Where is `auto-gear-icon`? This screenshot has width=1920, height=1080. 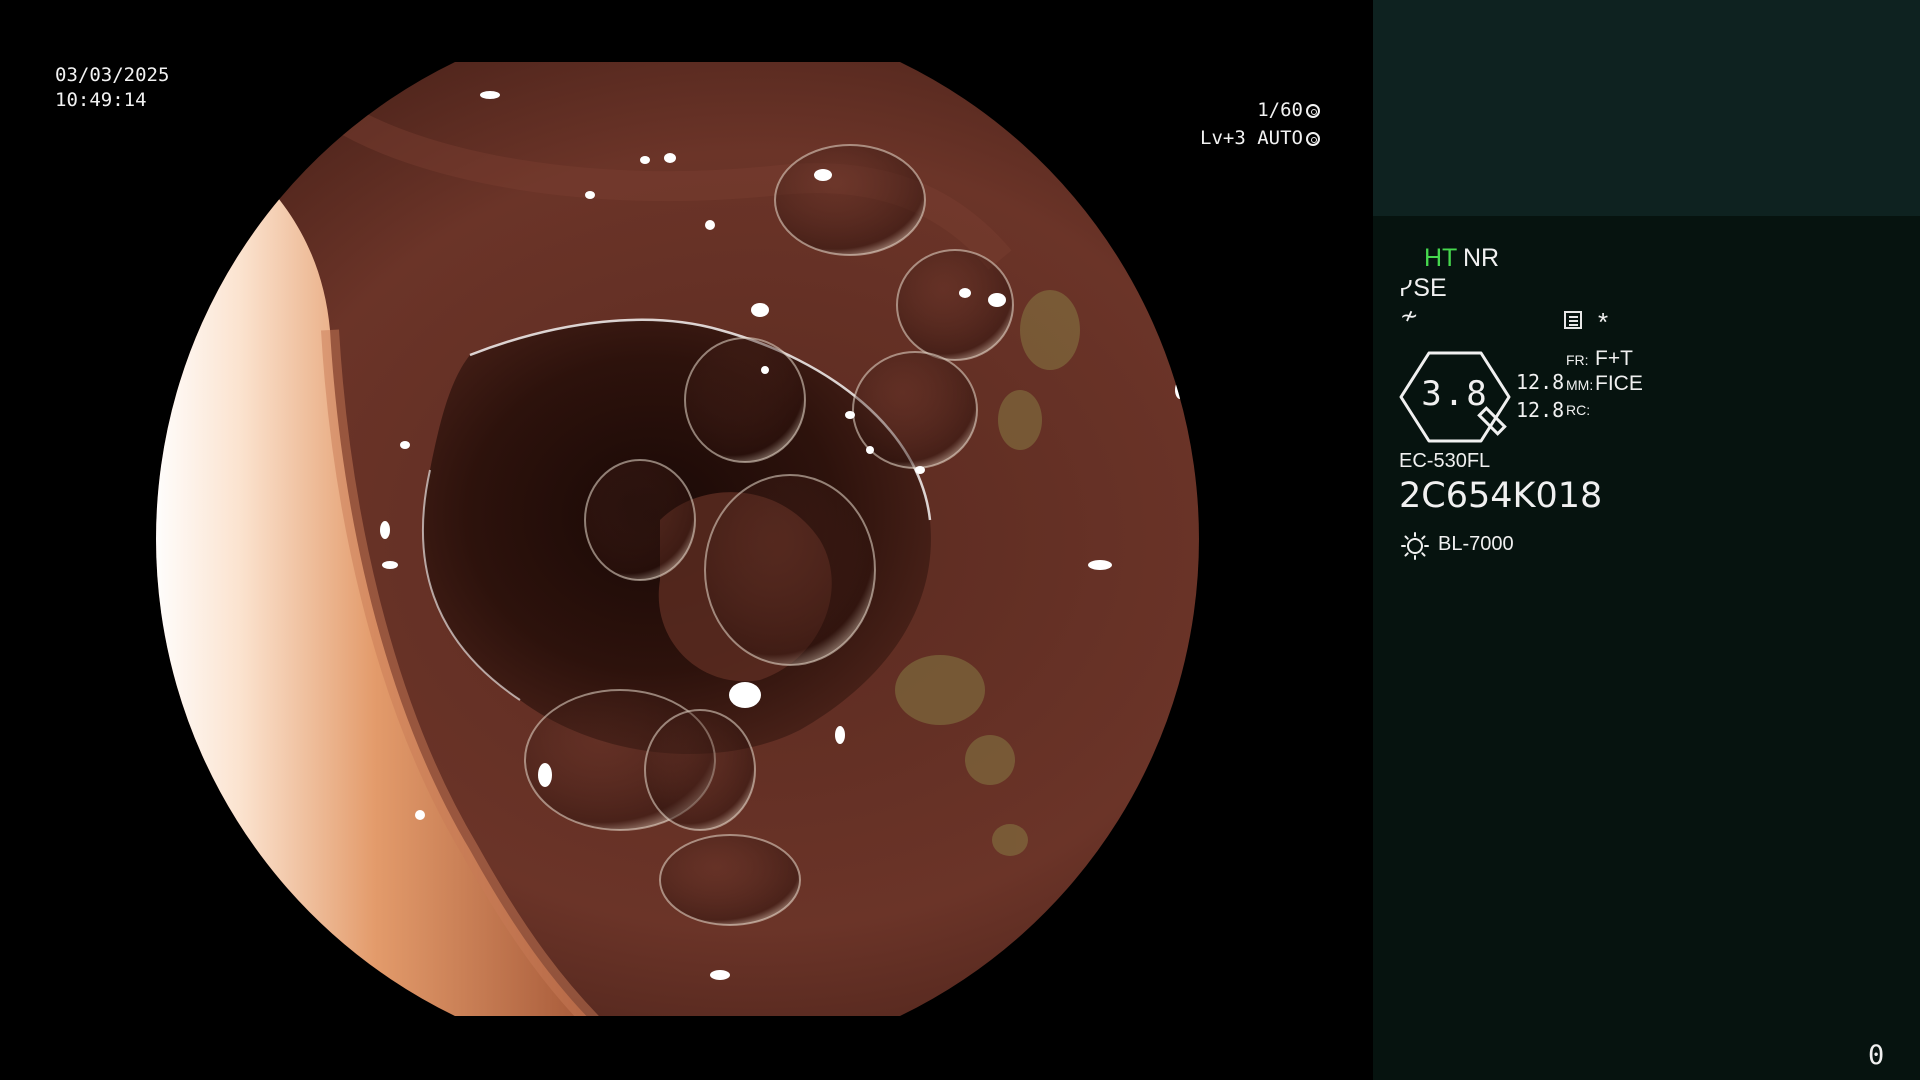 auto-gear-icon is located at coordinates (1313, 139).